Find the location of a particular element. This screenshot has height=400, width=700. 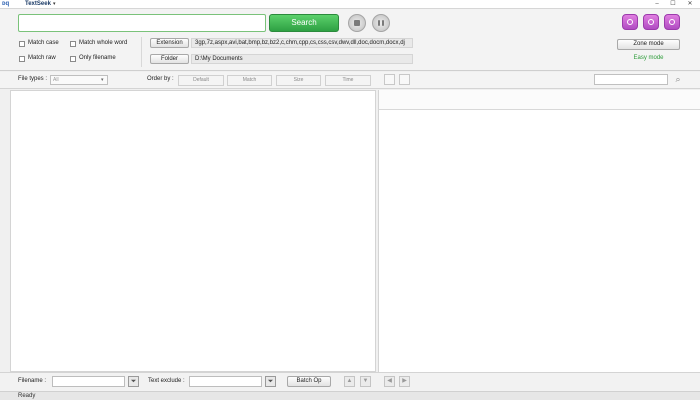

minimize-button: – is located at coordinates (657, 4).